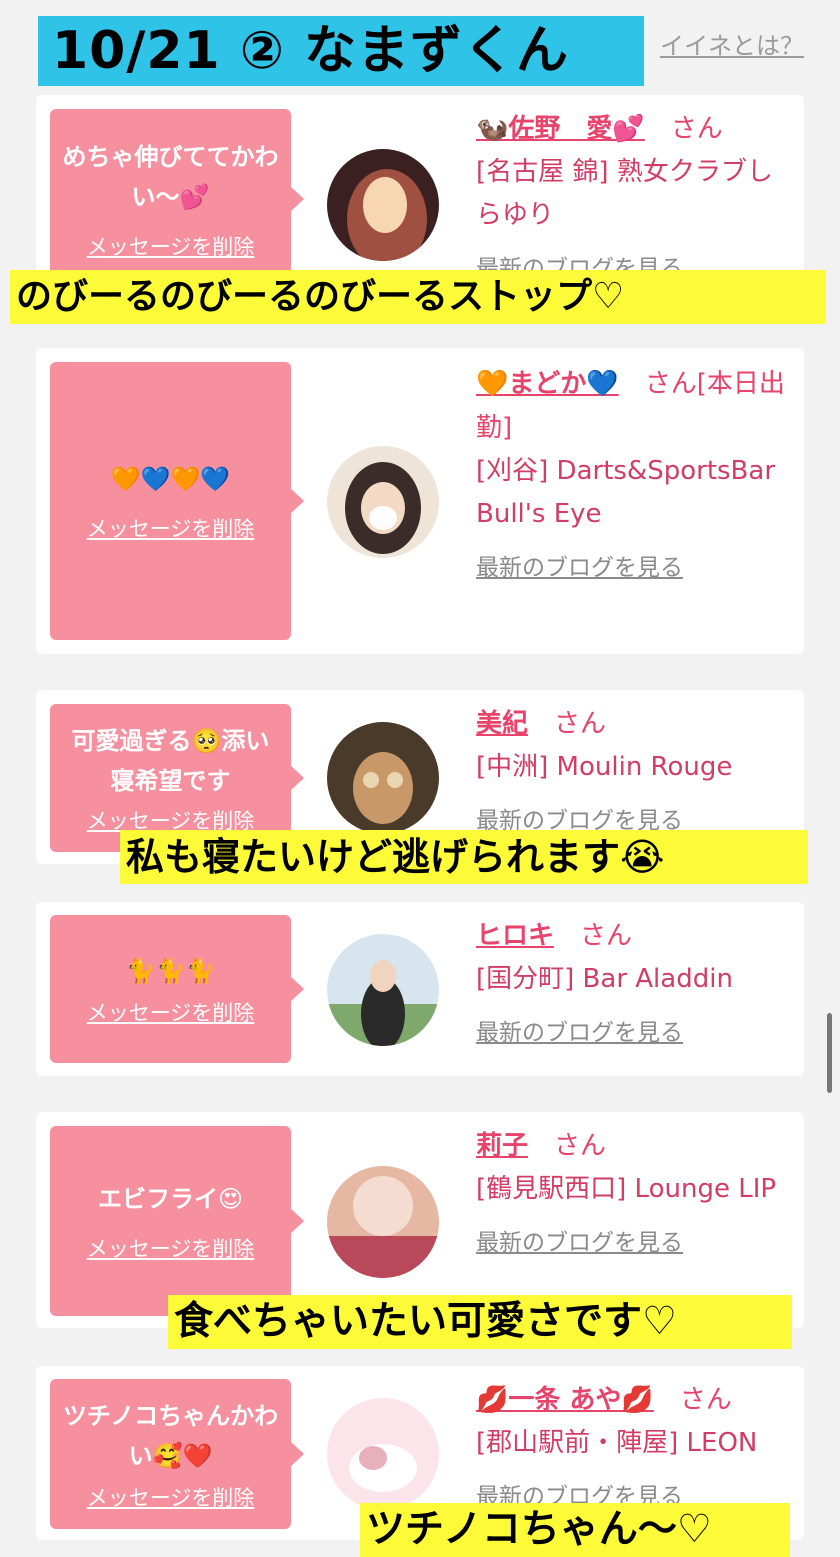  Describe the element at coordinates (502, 724) in the screenshot. I see `cast-name-link: 美紀` at that location.